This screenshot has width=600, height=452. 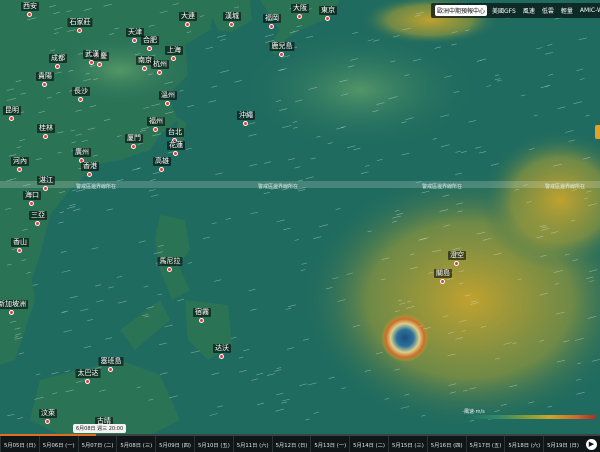 I want to click on city-label: 溫州, so click(x=168, y=95).